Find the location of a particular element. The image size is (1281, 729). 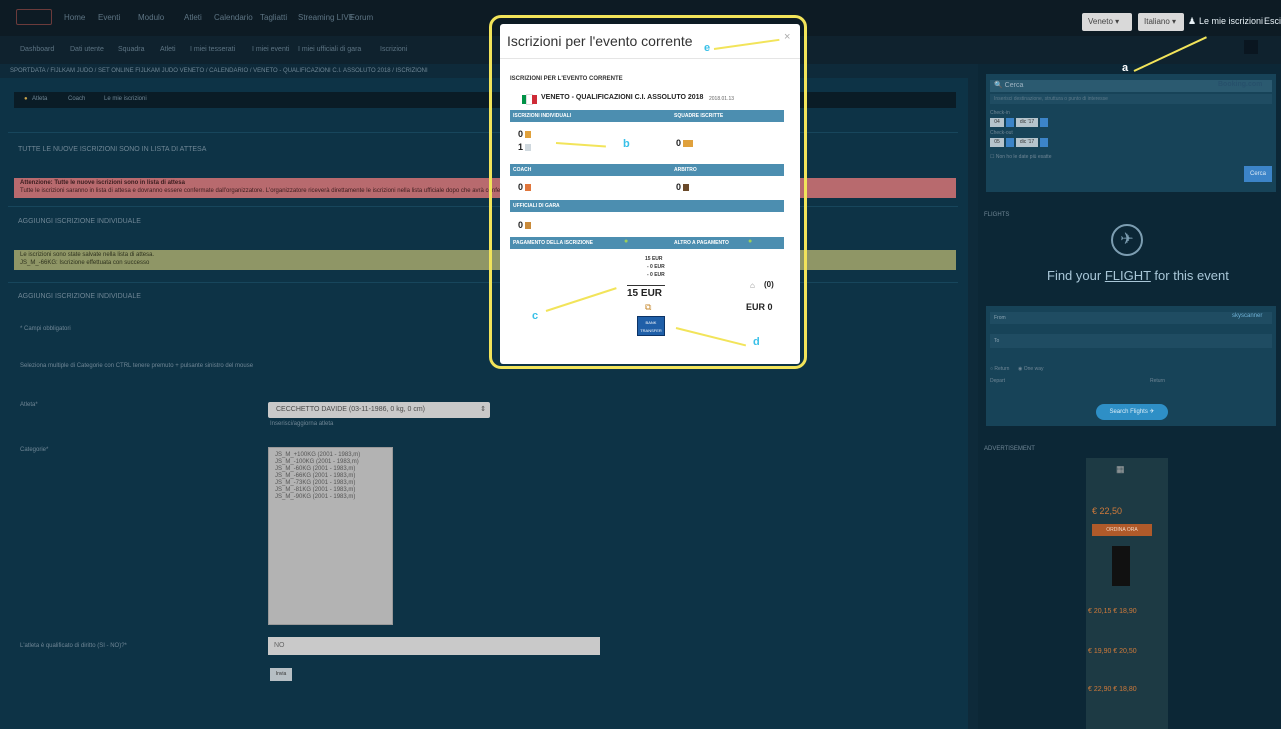

annotation-e: e is located at coordinates (707, 48).